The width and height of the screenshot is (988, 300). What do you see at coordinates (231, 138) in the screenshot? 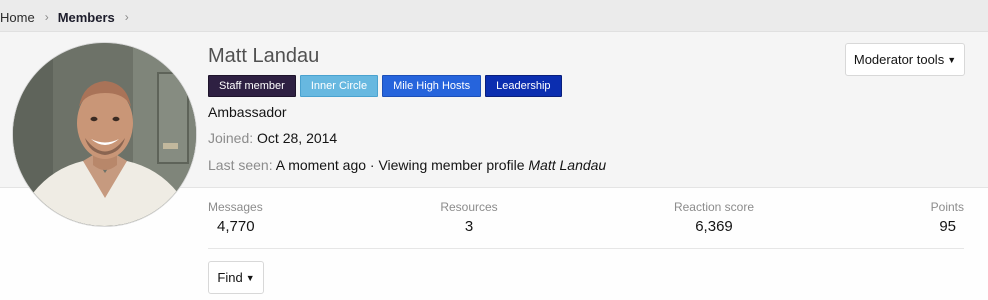
I see `joined-label: Joined:` at bounding box center [231, 138].